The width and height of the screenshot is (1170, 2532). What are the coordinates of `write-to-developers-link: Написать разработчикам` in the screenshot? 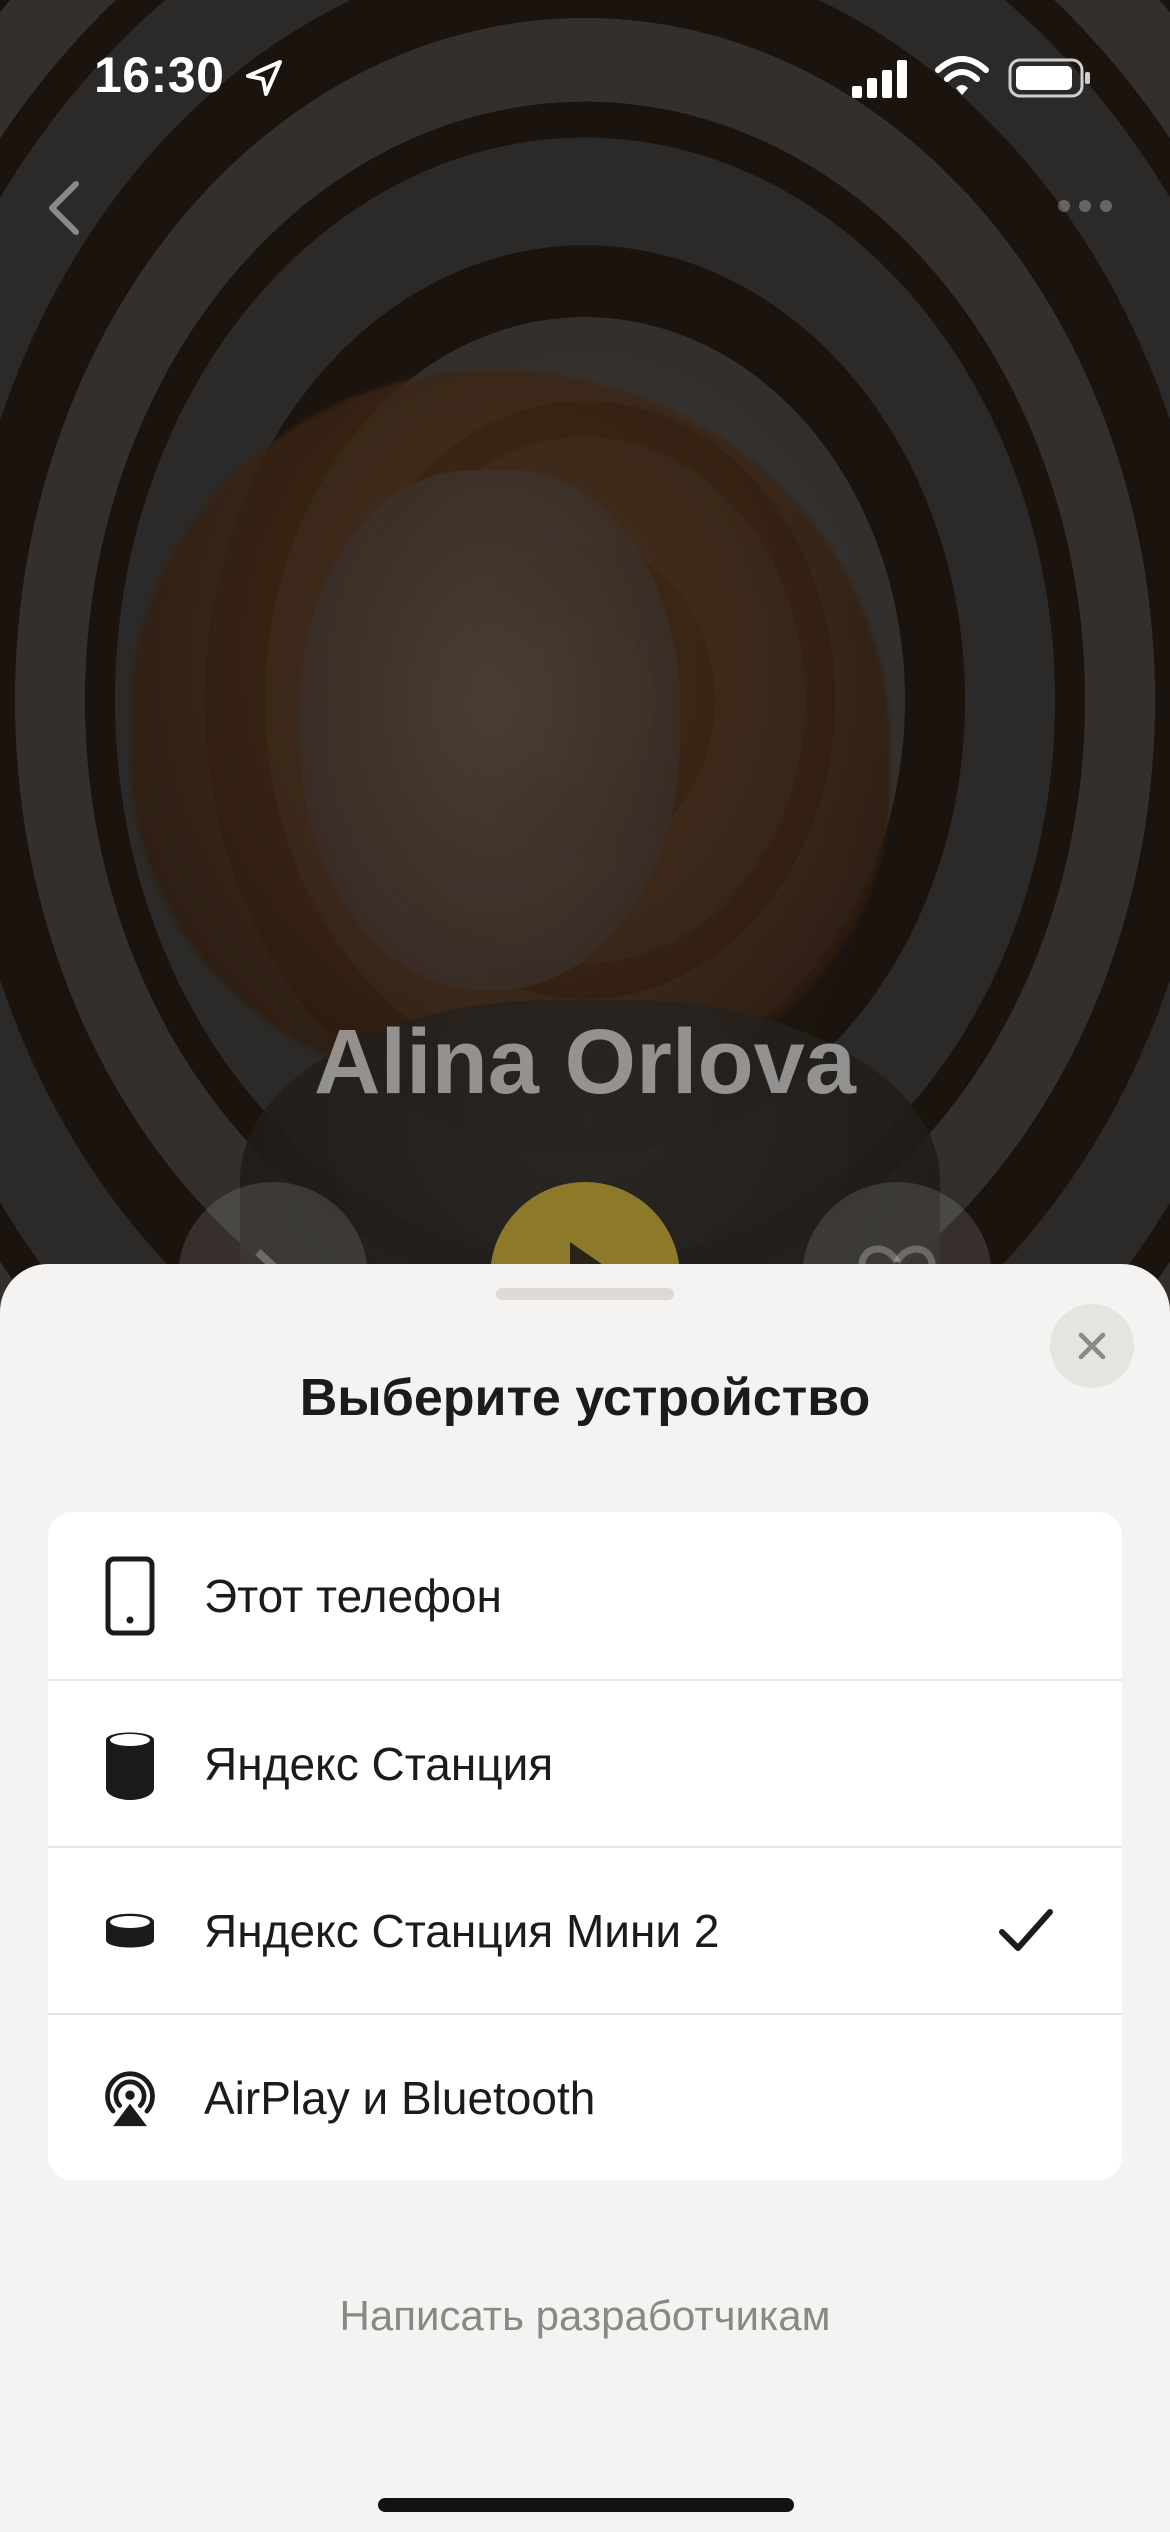 It's located at (585, 2316).